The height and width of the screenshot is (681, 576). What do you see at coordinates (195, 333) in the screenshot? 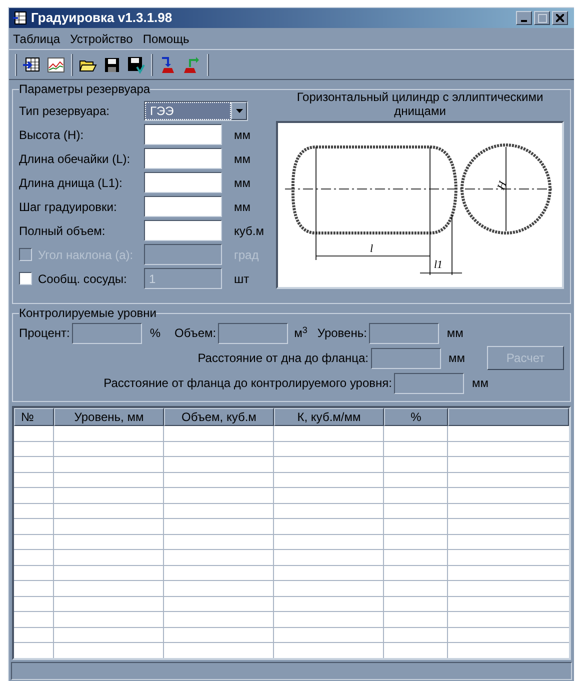
I see `field-label: Объем:` at bounding box center [195, 333].